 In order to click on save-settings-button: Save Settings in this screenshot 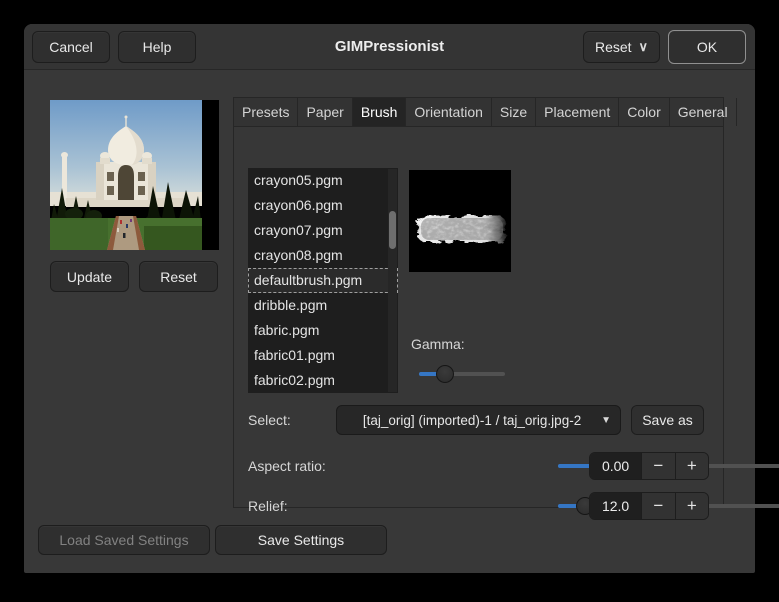, I will do `click(301, 540)`.